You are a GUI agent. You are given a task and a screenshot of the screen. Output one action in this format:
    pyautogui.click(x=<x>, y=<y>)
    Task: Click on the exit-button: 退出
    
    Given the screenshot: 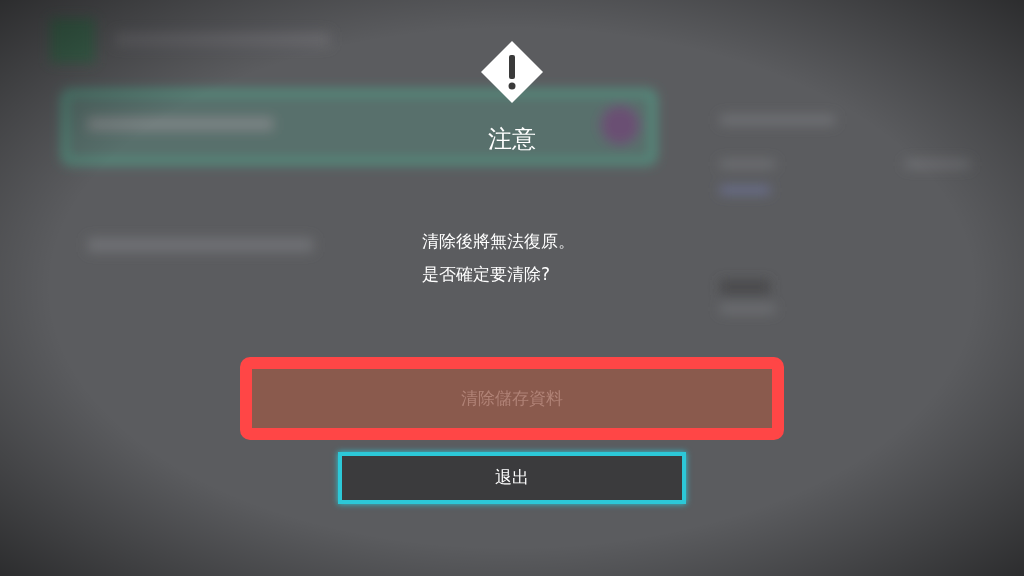 What is the action you would take?
    pyautogui.click(x=512, y=478)
    